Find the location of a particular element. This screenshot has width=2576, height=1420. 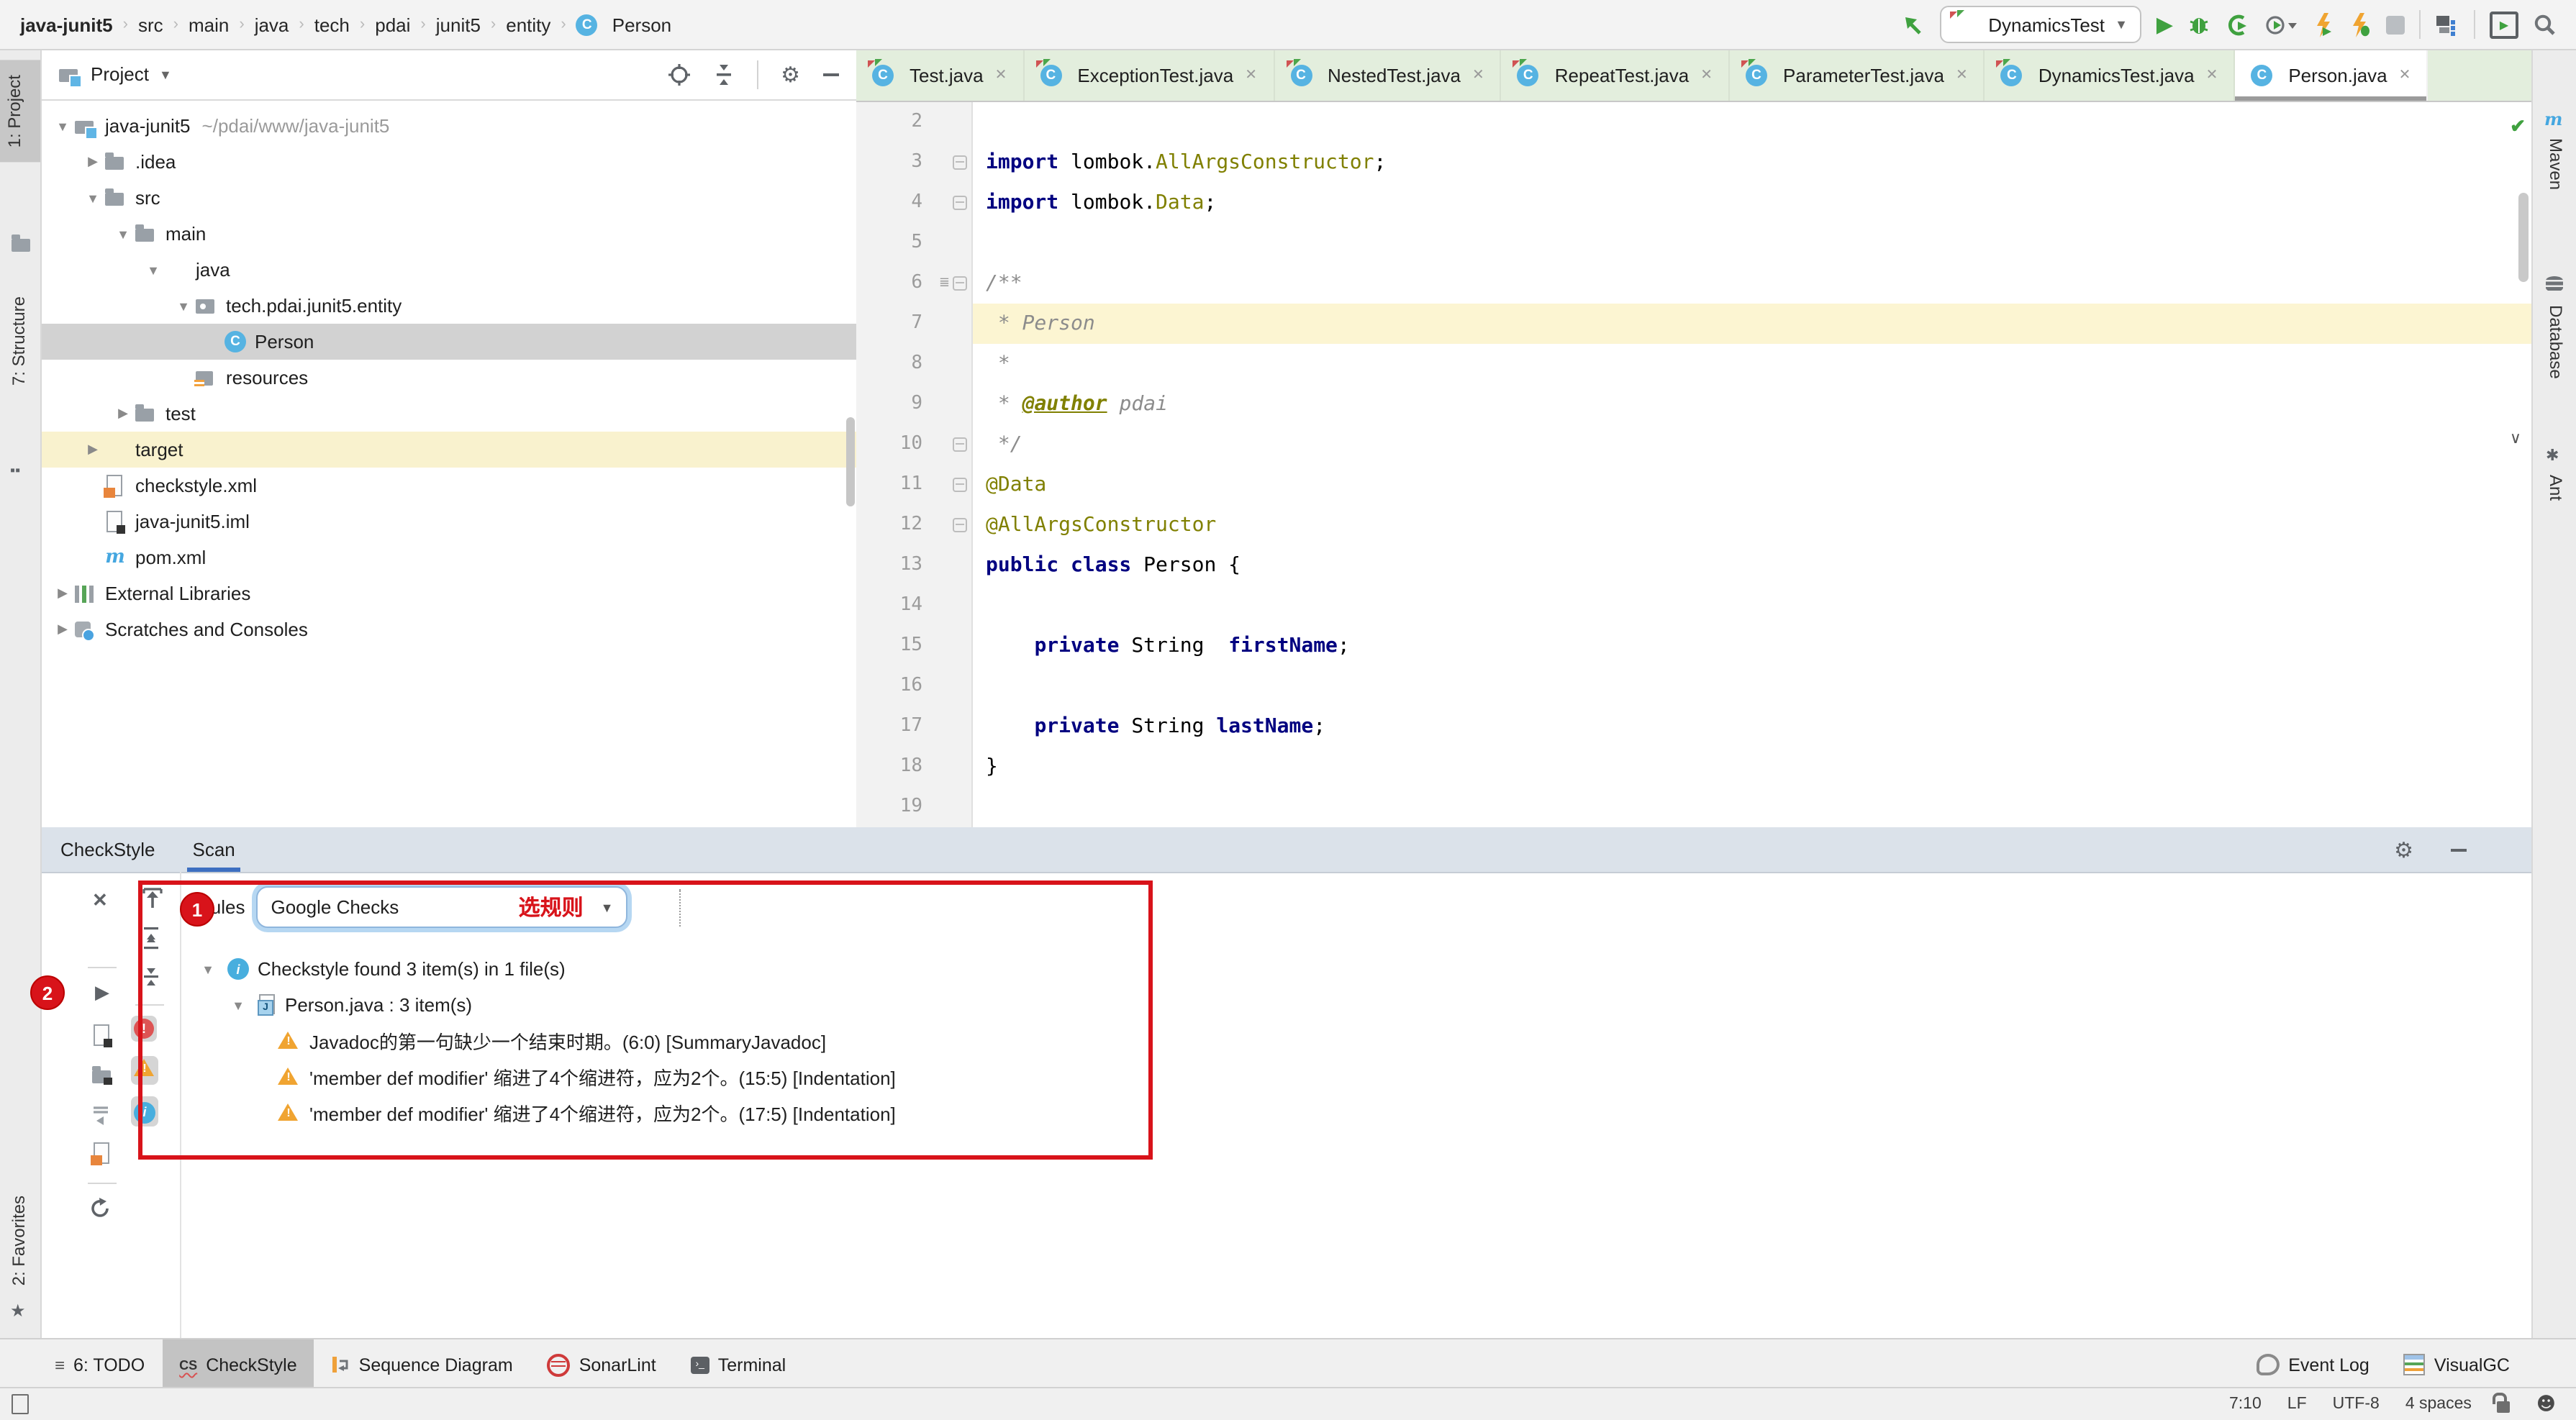

file-encoding: UTF-8 is located at coordinates (2356, 1404).